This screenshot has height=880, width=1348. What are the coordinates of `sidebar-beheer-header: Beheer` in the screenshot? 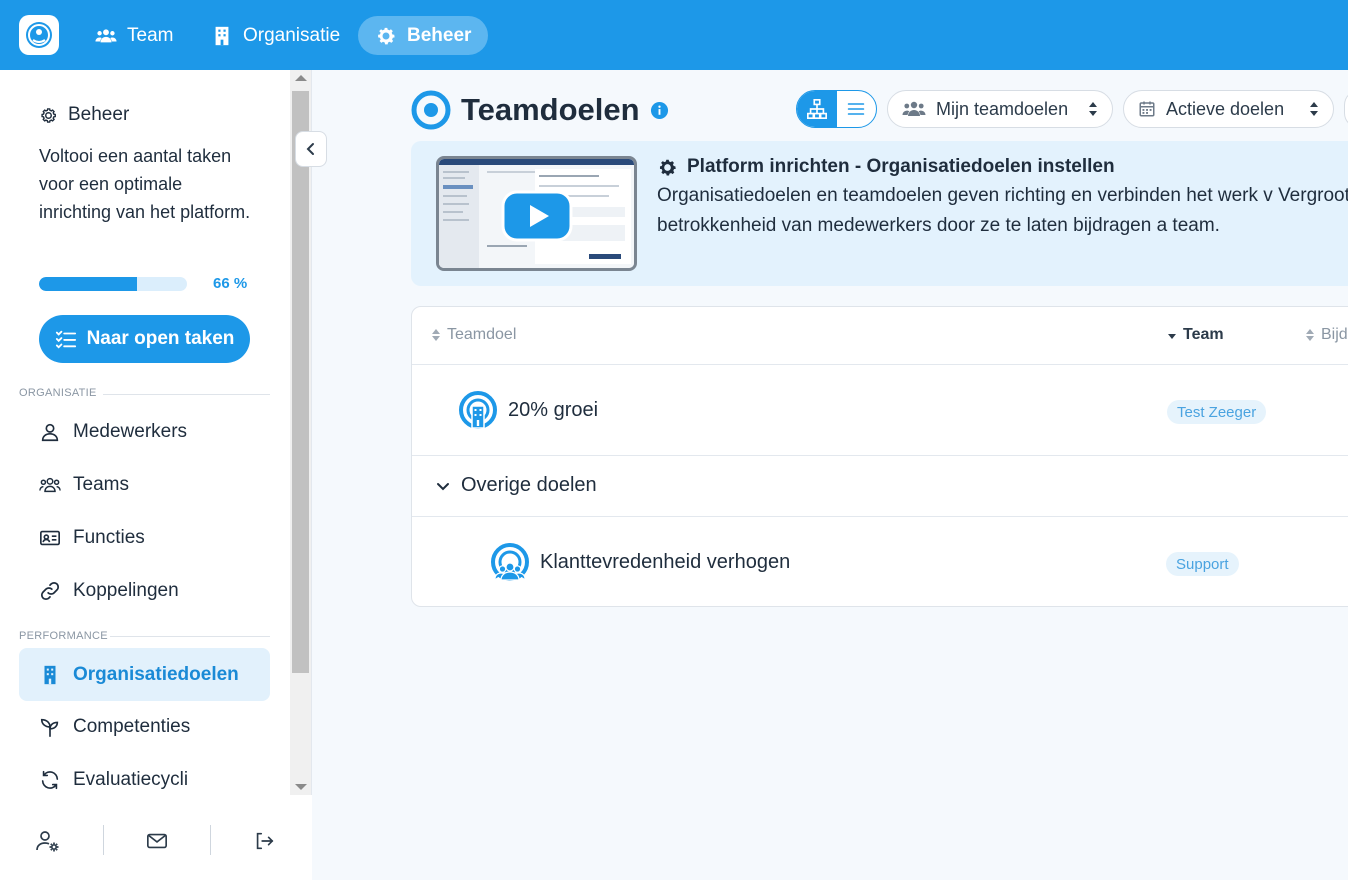 It's located at (84, 115).